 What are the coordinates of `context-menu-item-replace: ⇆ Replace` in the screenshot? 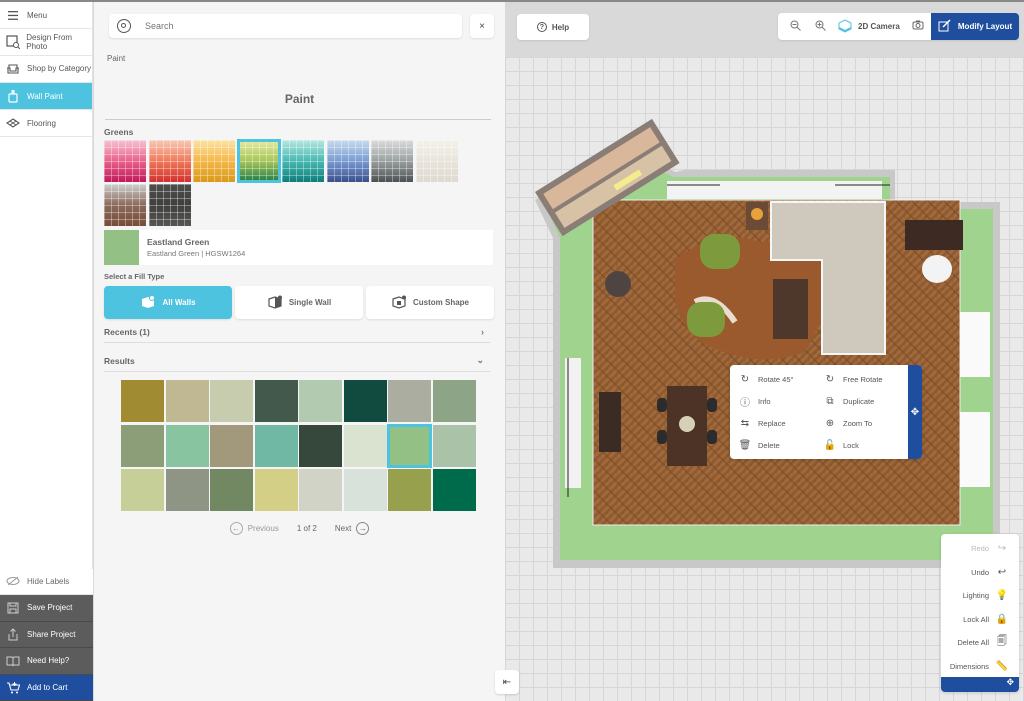 It's located at (780, 423).